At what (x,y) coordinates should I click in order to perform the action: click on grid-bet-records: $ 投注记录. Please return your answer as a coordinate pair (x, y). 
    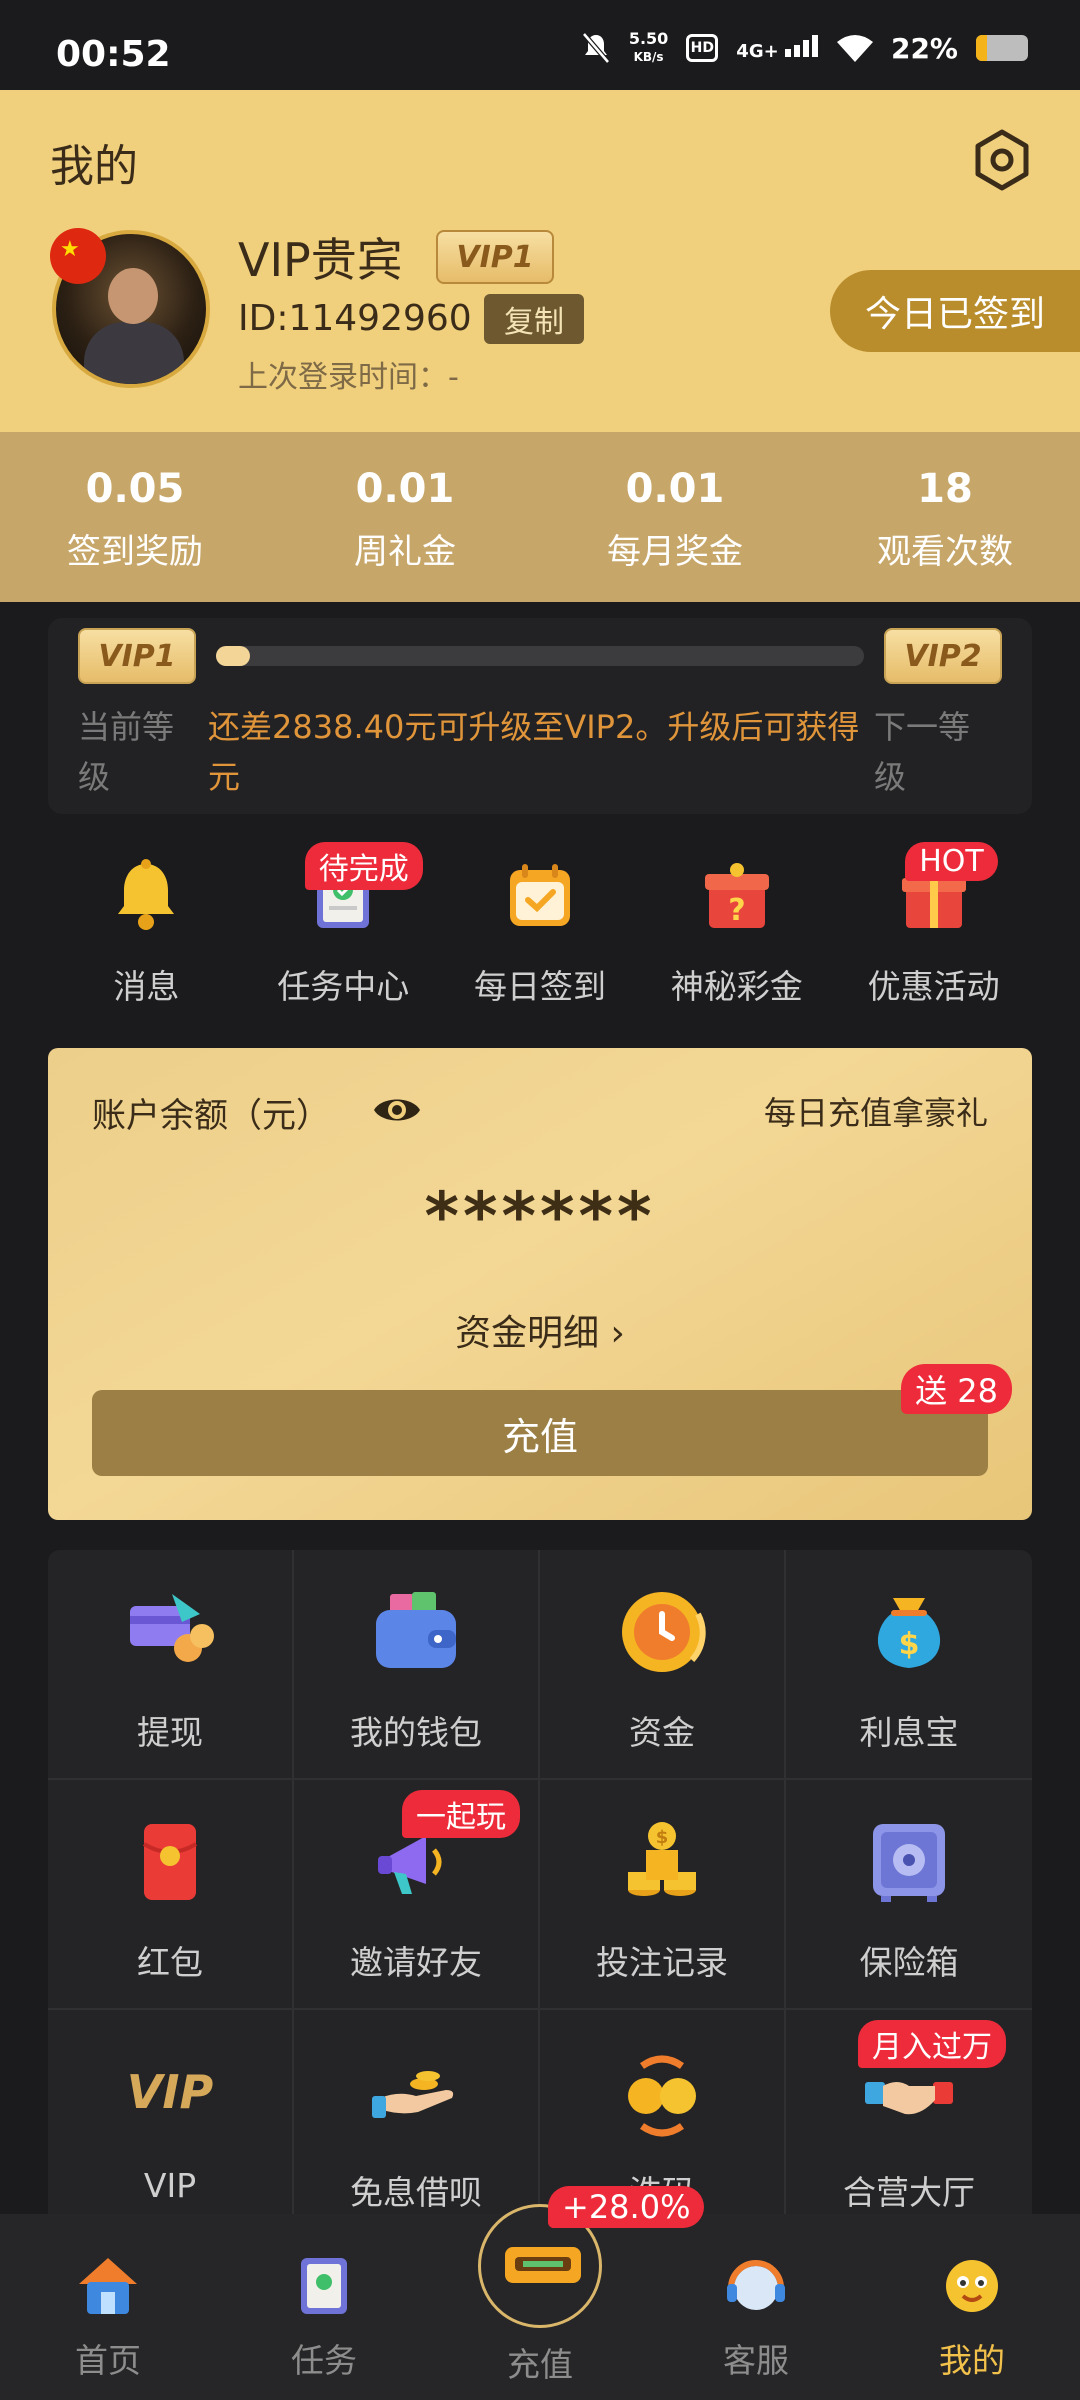
    Looking at the image, I should click on (663, 1895).